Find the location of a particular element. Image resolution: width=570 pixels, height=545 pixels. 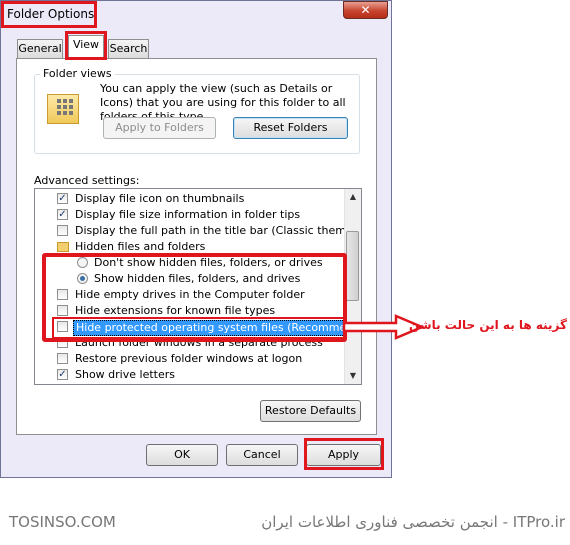

scroll-down-icon: ▼ is located at coordinates (353, 376).